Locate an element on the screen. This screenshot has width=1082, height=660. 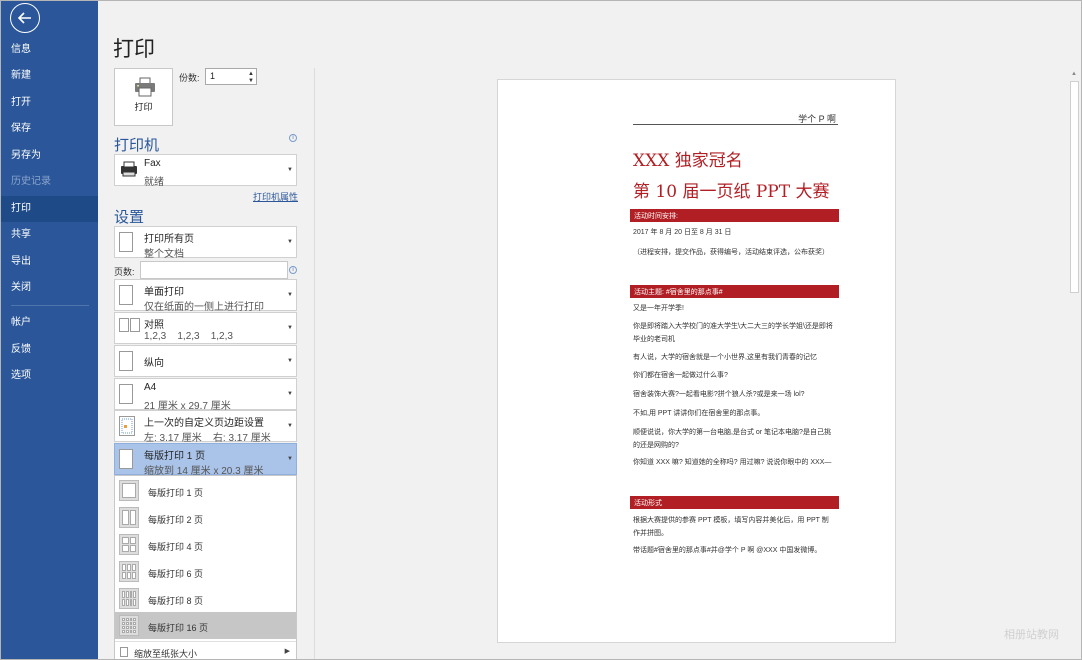
printer-icon is located at coordinates (145, 87).